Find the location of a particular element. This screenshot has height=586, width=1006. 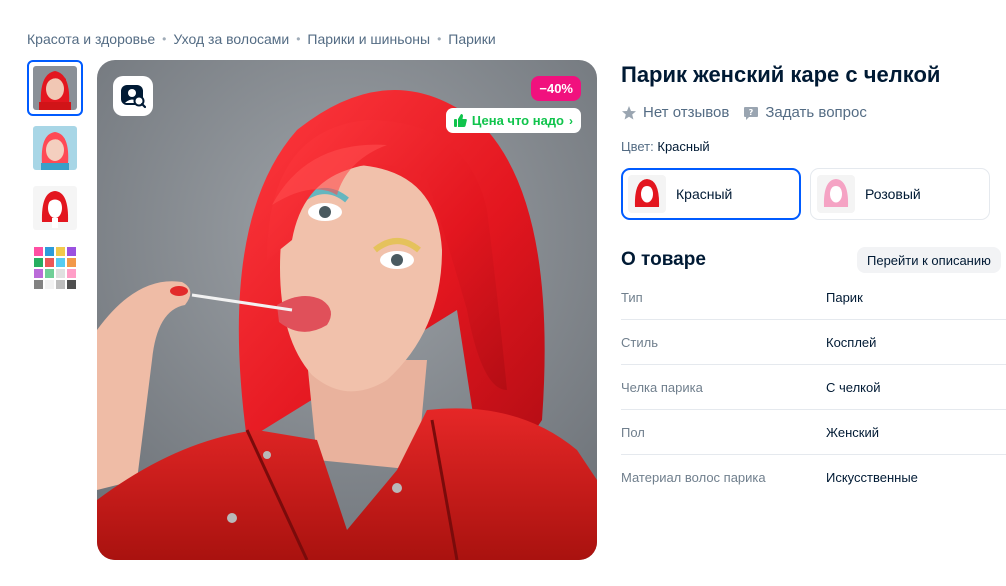

thumbnail-list is located at coordinates (55, 180).